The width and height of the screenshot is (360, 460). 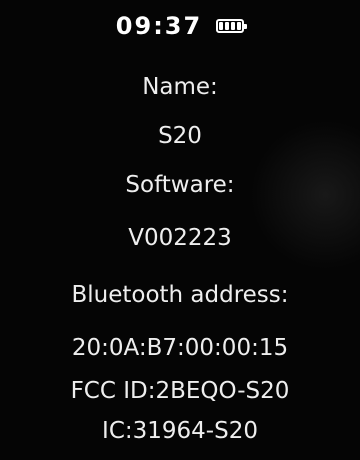 I want to click on bluetooth-address-value: 20:0A:B7:00:00:15, so click(x=180, y=348).